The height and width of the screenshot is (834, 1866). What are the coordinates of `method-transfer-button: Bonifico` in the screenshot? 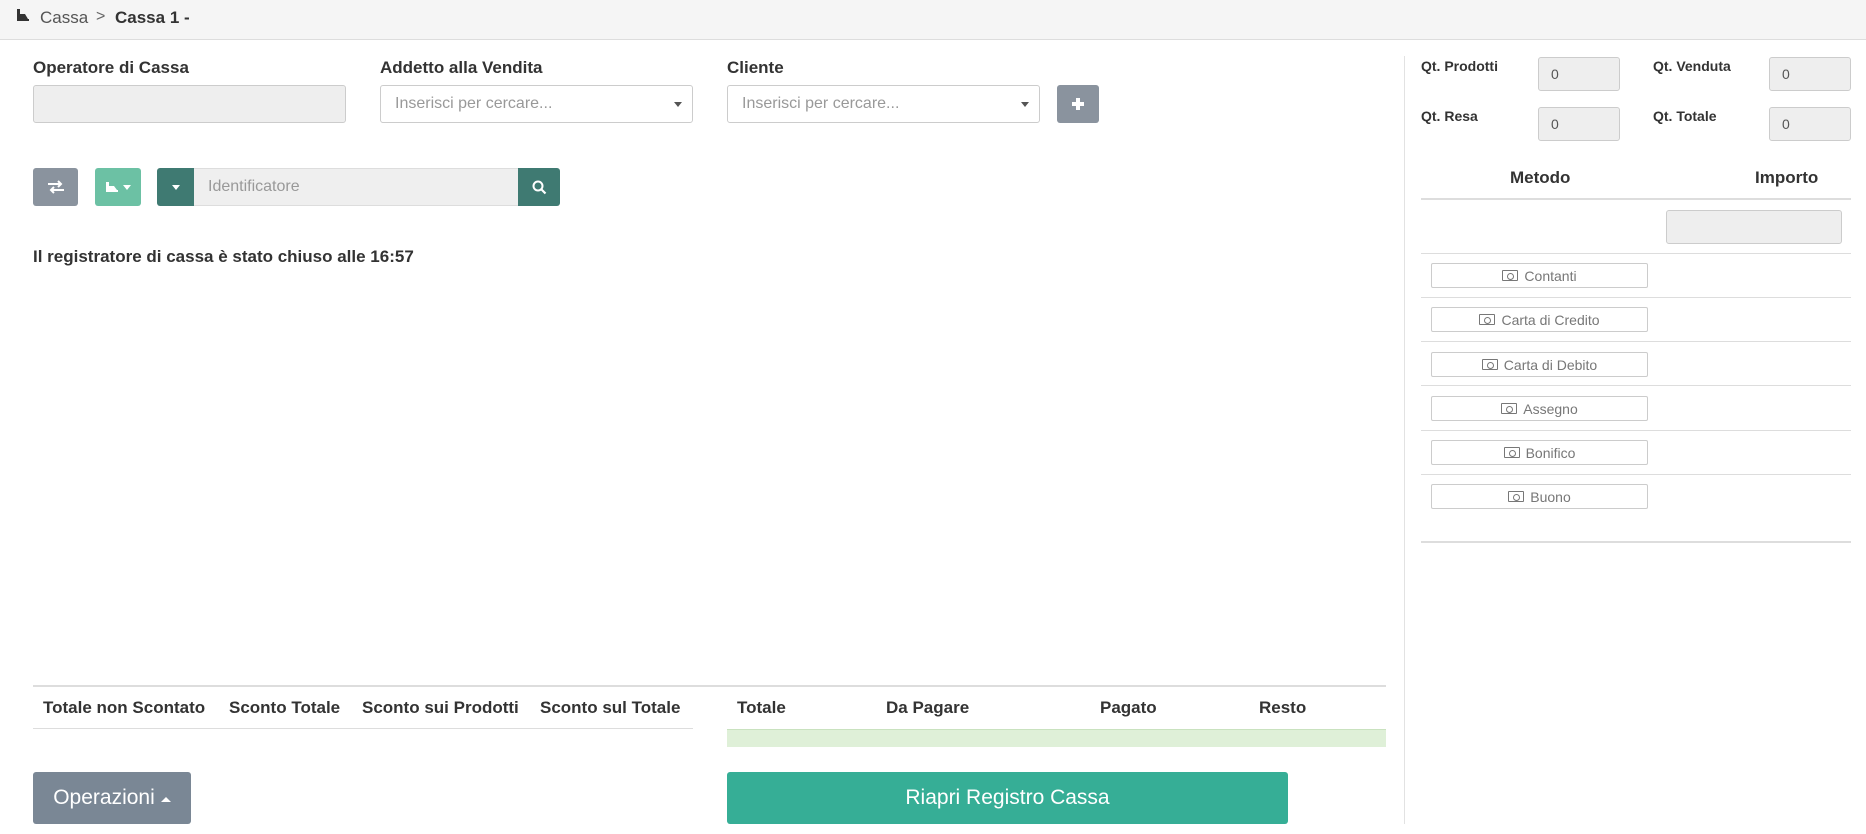 It's located at (1539, 452).